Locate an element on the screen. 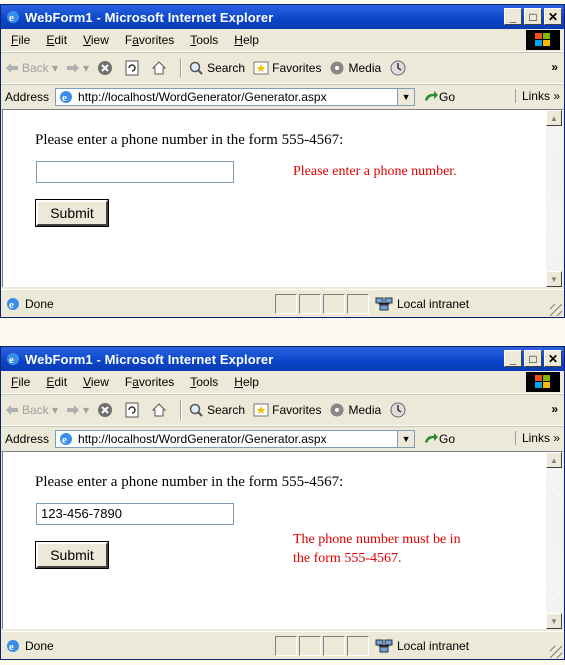  back-label: Back is located at coordinates (35, 410).